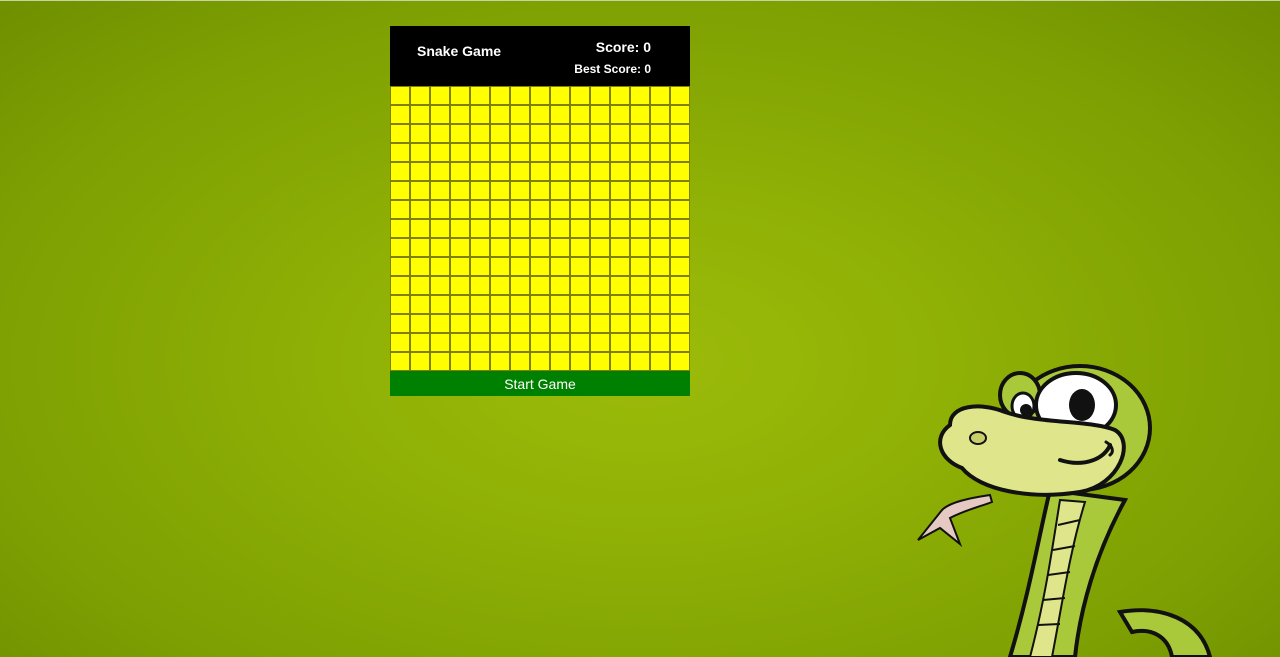 The image size is (1280, 657). Describe the element at coordinates (540, 383) in the screenshot. I see `start-game-button: Start Game` at that location.